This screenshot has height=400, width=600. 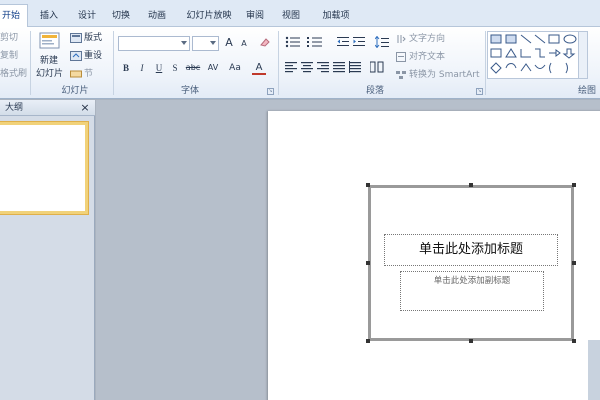 I want to click on slides-group-label: 幻灯片, so click(x=75, y=91).